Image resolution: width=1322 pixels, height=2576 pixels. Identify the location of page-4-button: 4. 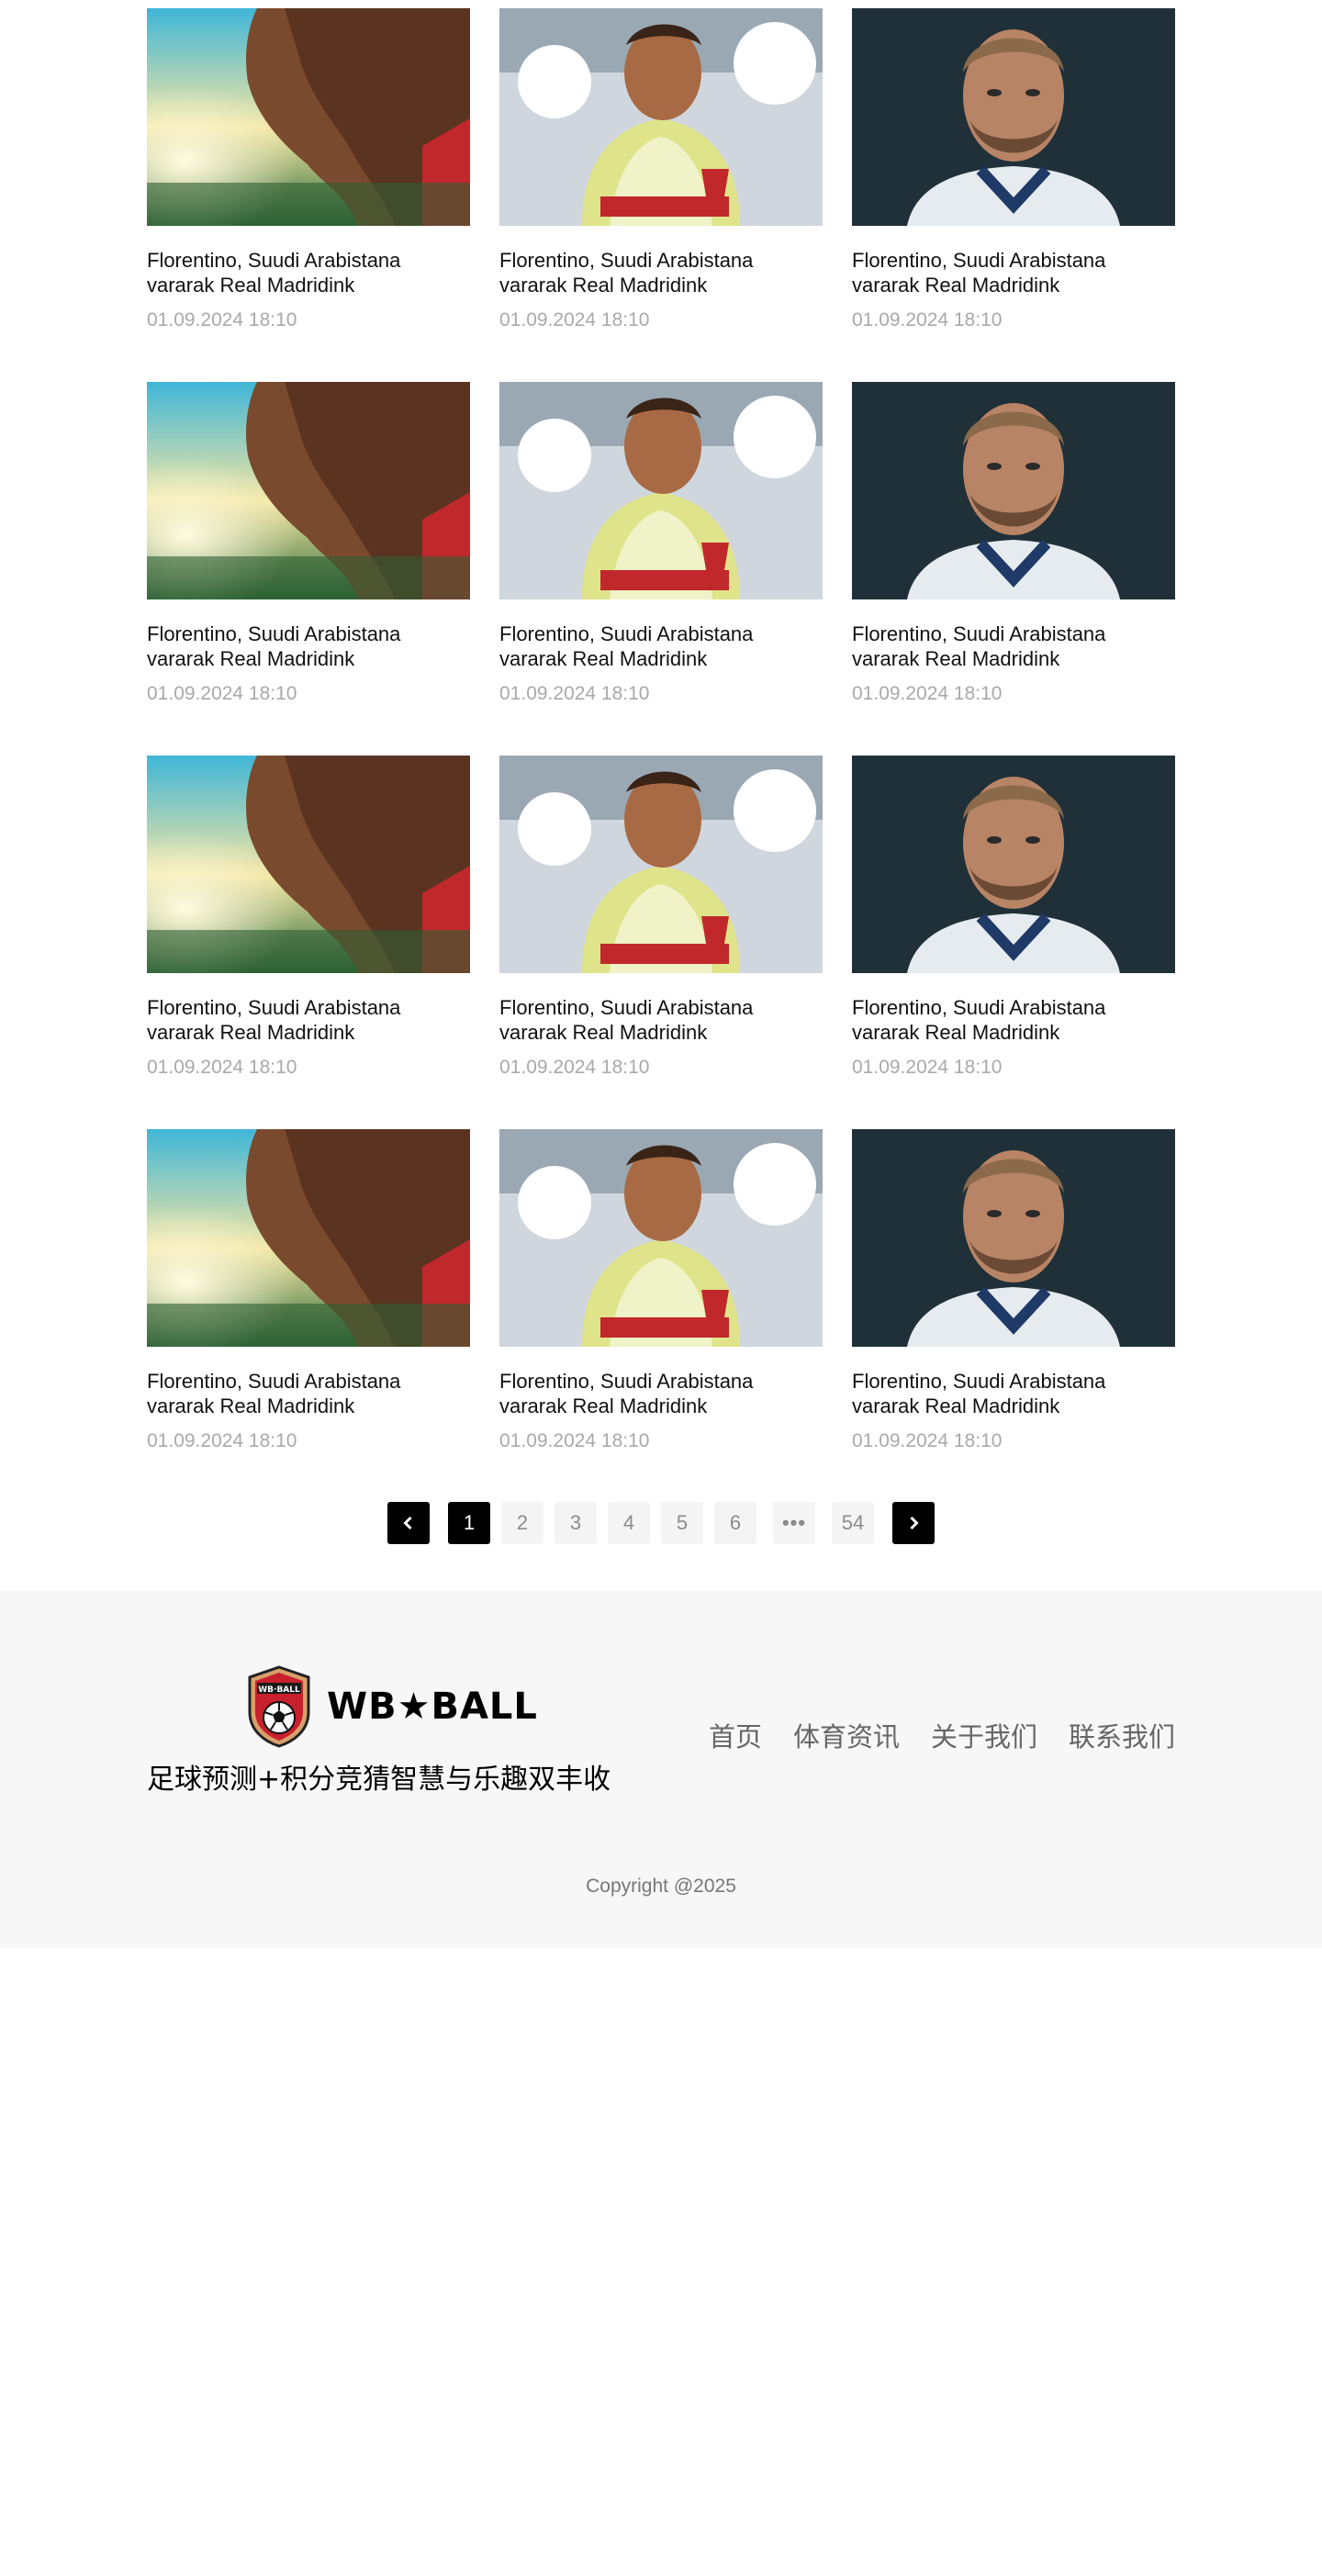
(629, 1523).